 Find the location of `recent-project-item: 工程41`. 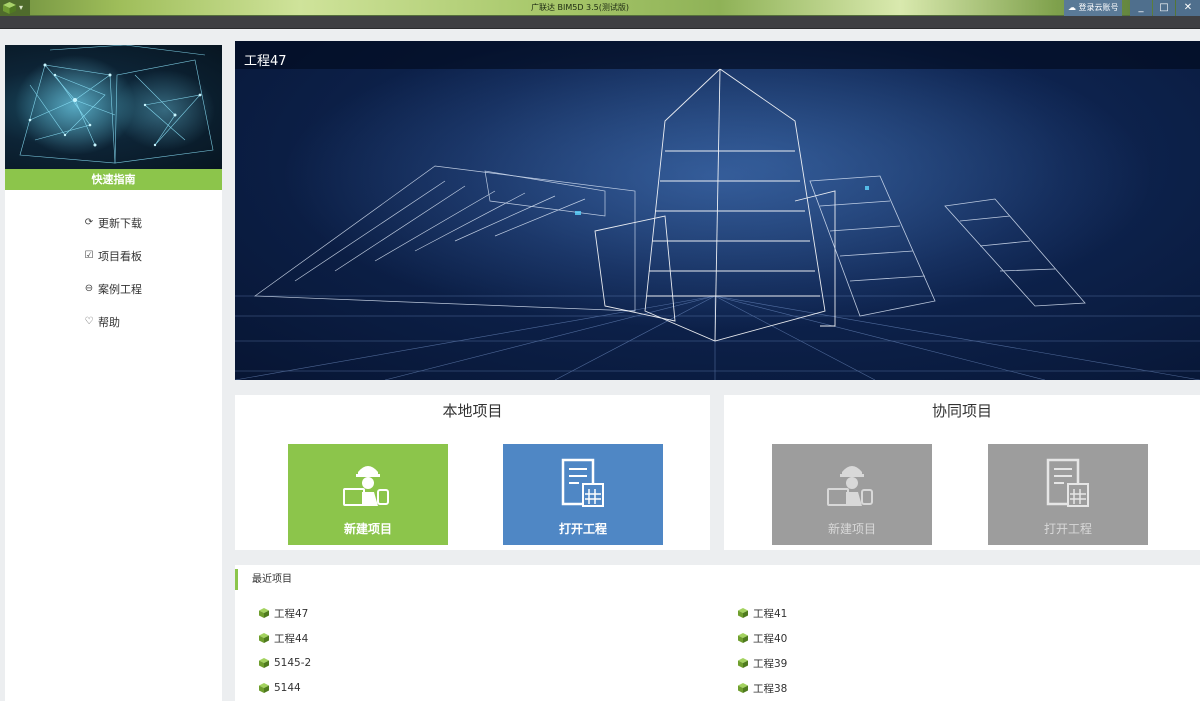

recent-project-item: 工程41 is located at coordinates (762, 613).